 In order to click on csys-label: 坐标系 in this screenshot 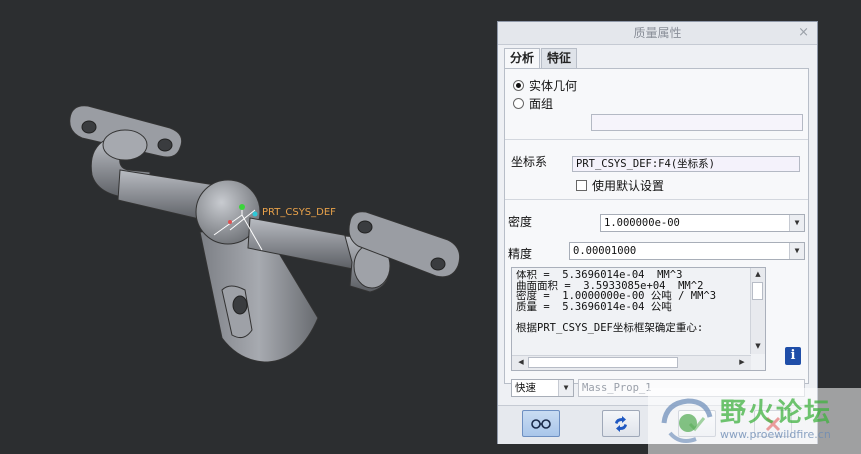, I will do `click(529, 162)`.